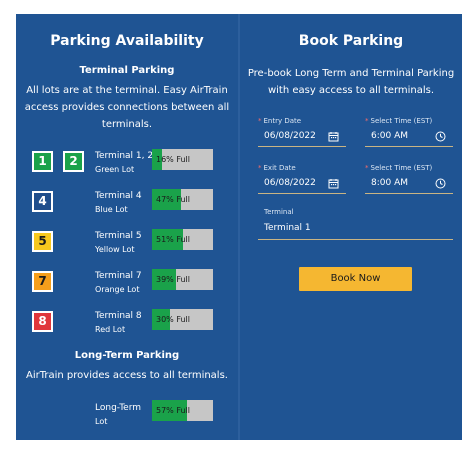 Image resolution: width=474 pixels, height=449 pixels. Describe the element at coordinates (290, 136) in the screenshot. I see `entry-date-value: 06/08/2022` at that location.